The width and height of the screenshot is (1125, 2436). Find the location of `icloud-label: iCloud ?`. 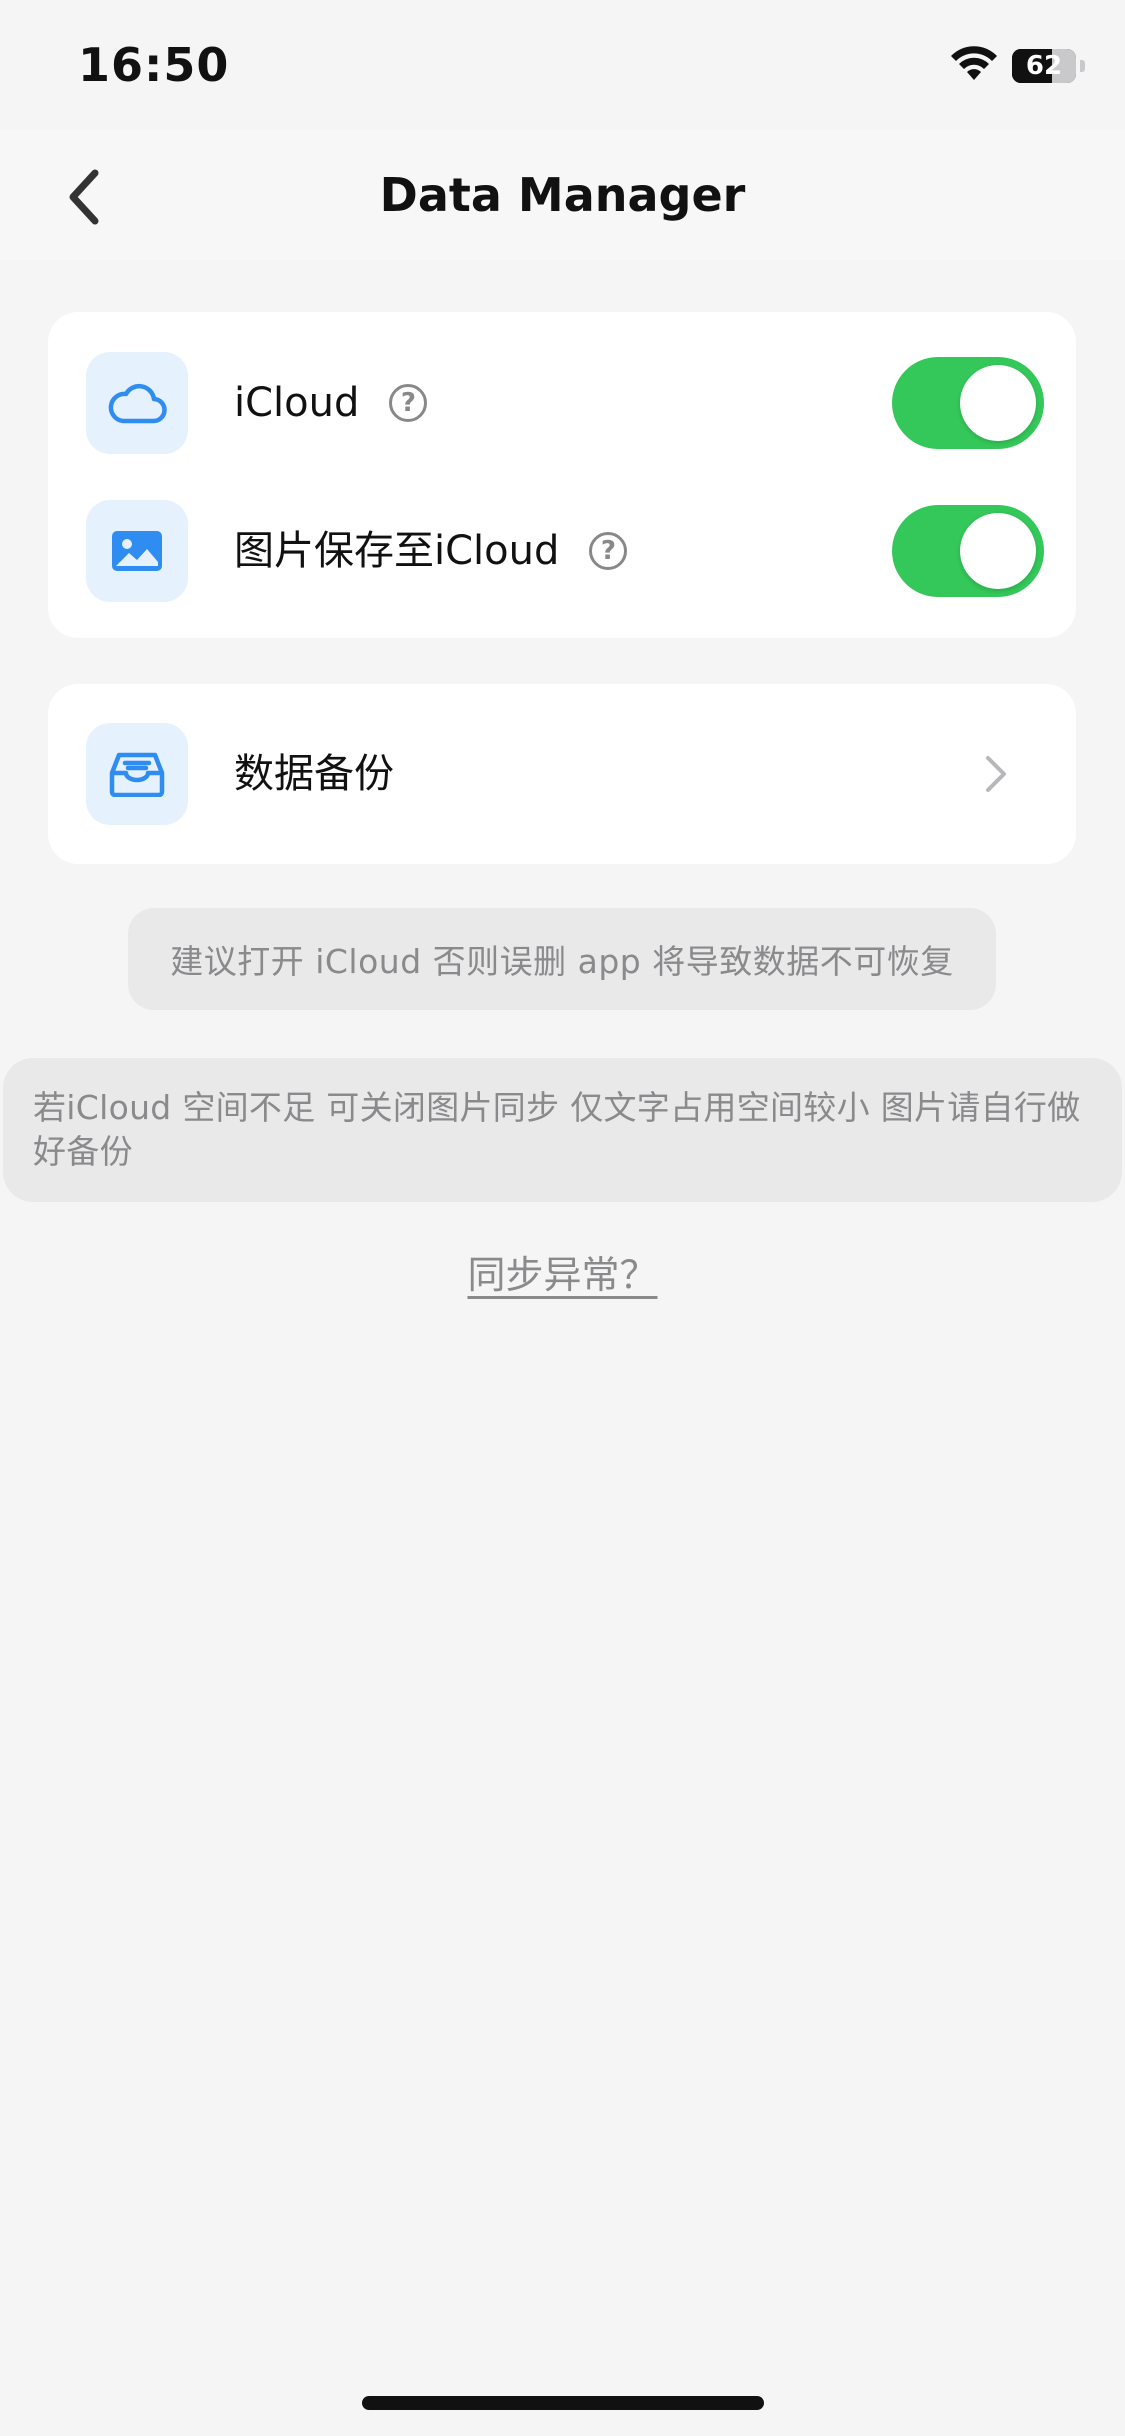

icloud-label: iCloud ? is located at coordinates (331, 403).